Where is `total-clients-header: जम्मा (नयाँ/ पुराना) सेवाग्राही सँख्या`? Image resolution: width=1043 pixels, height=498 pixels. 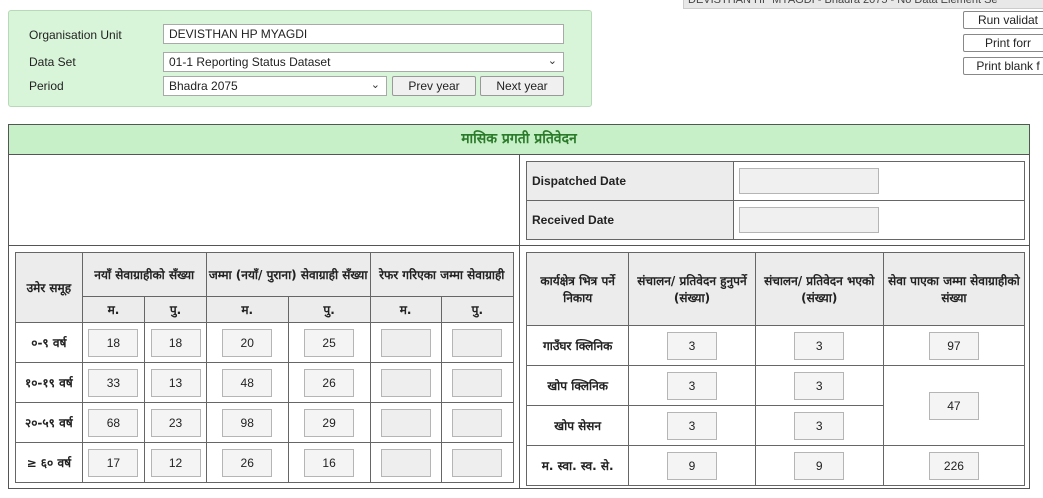 total-clients-header: जम्मा (नयाँ/ पुराना) सेवाग्राही सँख्या is located at coordinates (288, 274).